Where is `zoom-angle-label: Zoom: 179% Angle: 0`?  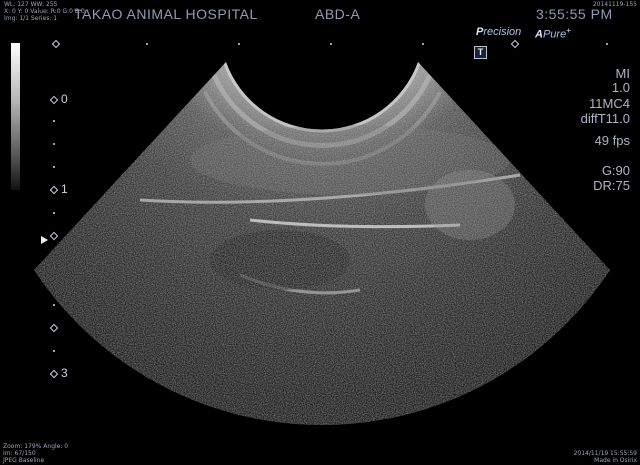 zoom-angle-label: Zoom: 179% Angle: 0 is located at coordinates (36, 446).